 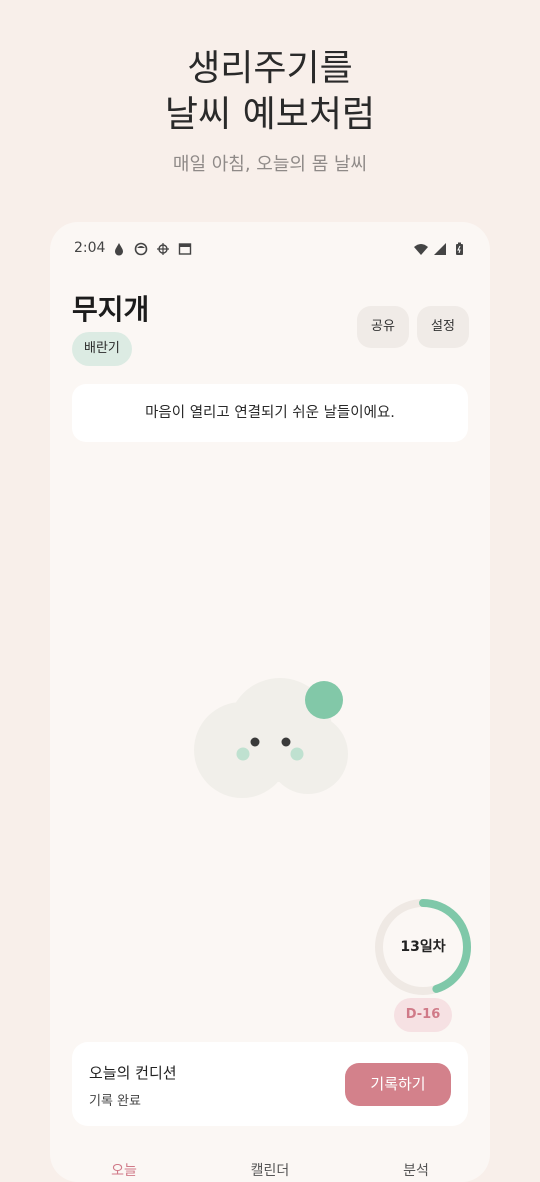 What do you see at coordinates (115, 1101) in the screenshot?
I see `condition-status: 기록 완료` at bounding box center [115, 1101].